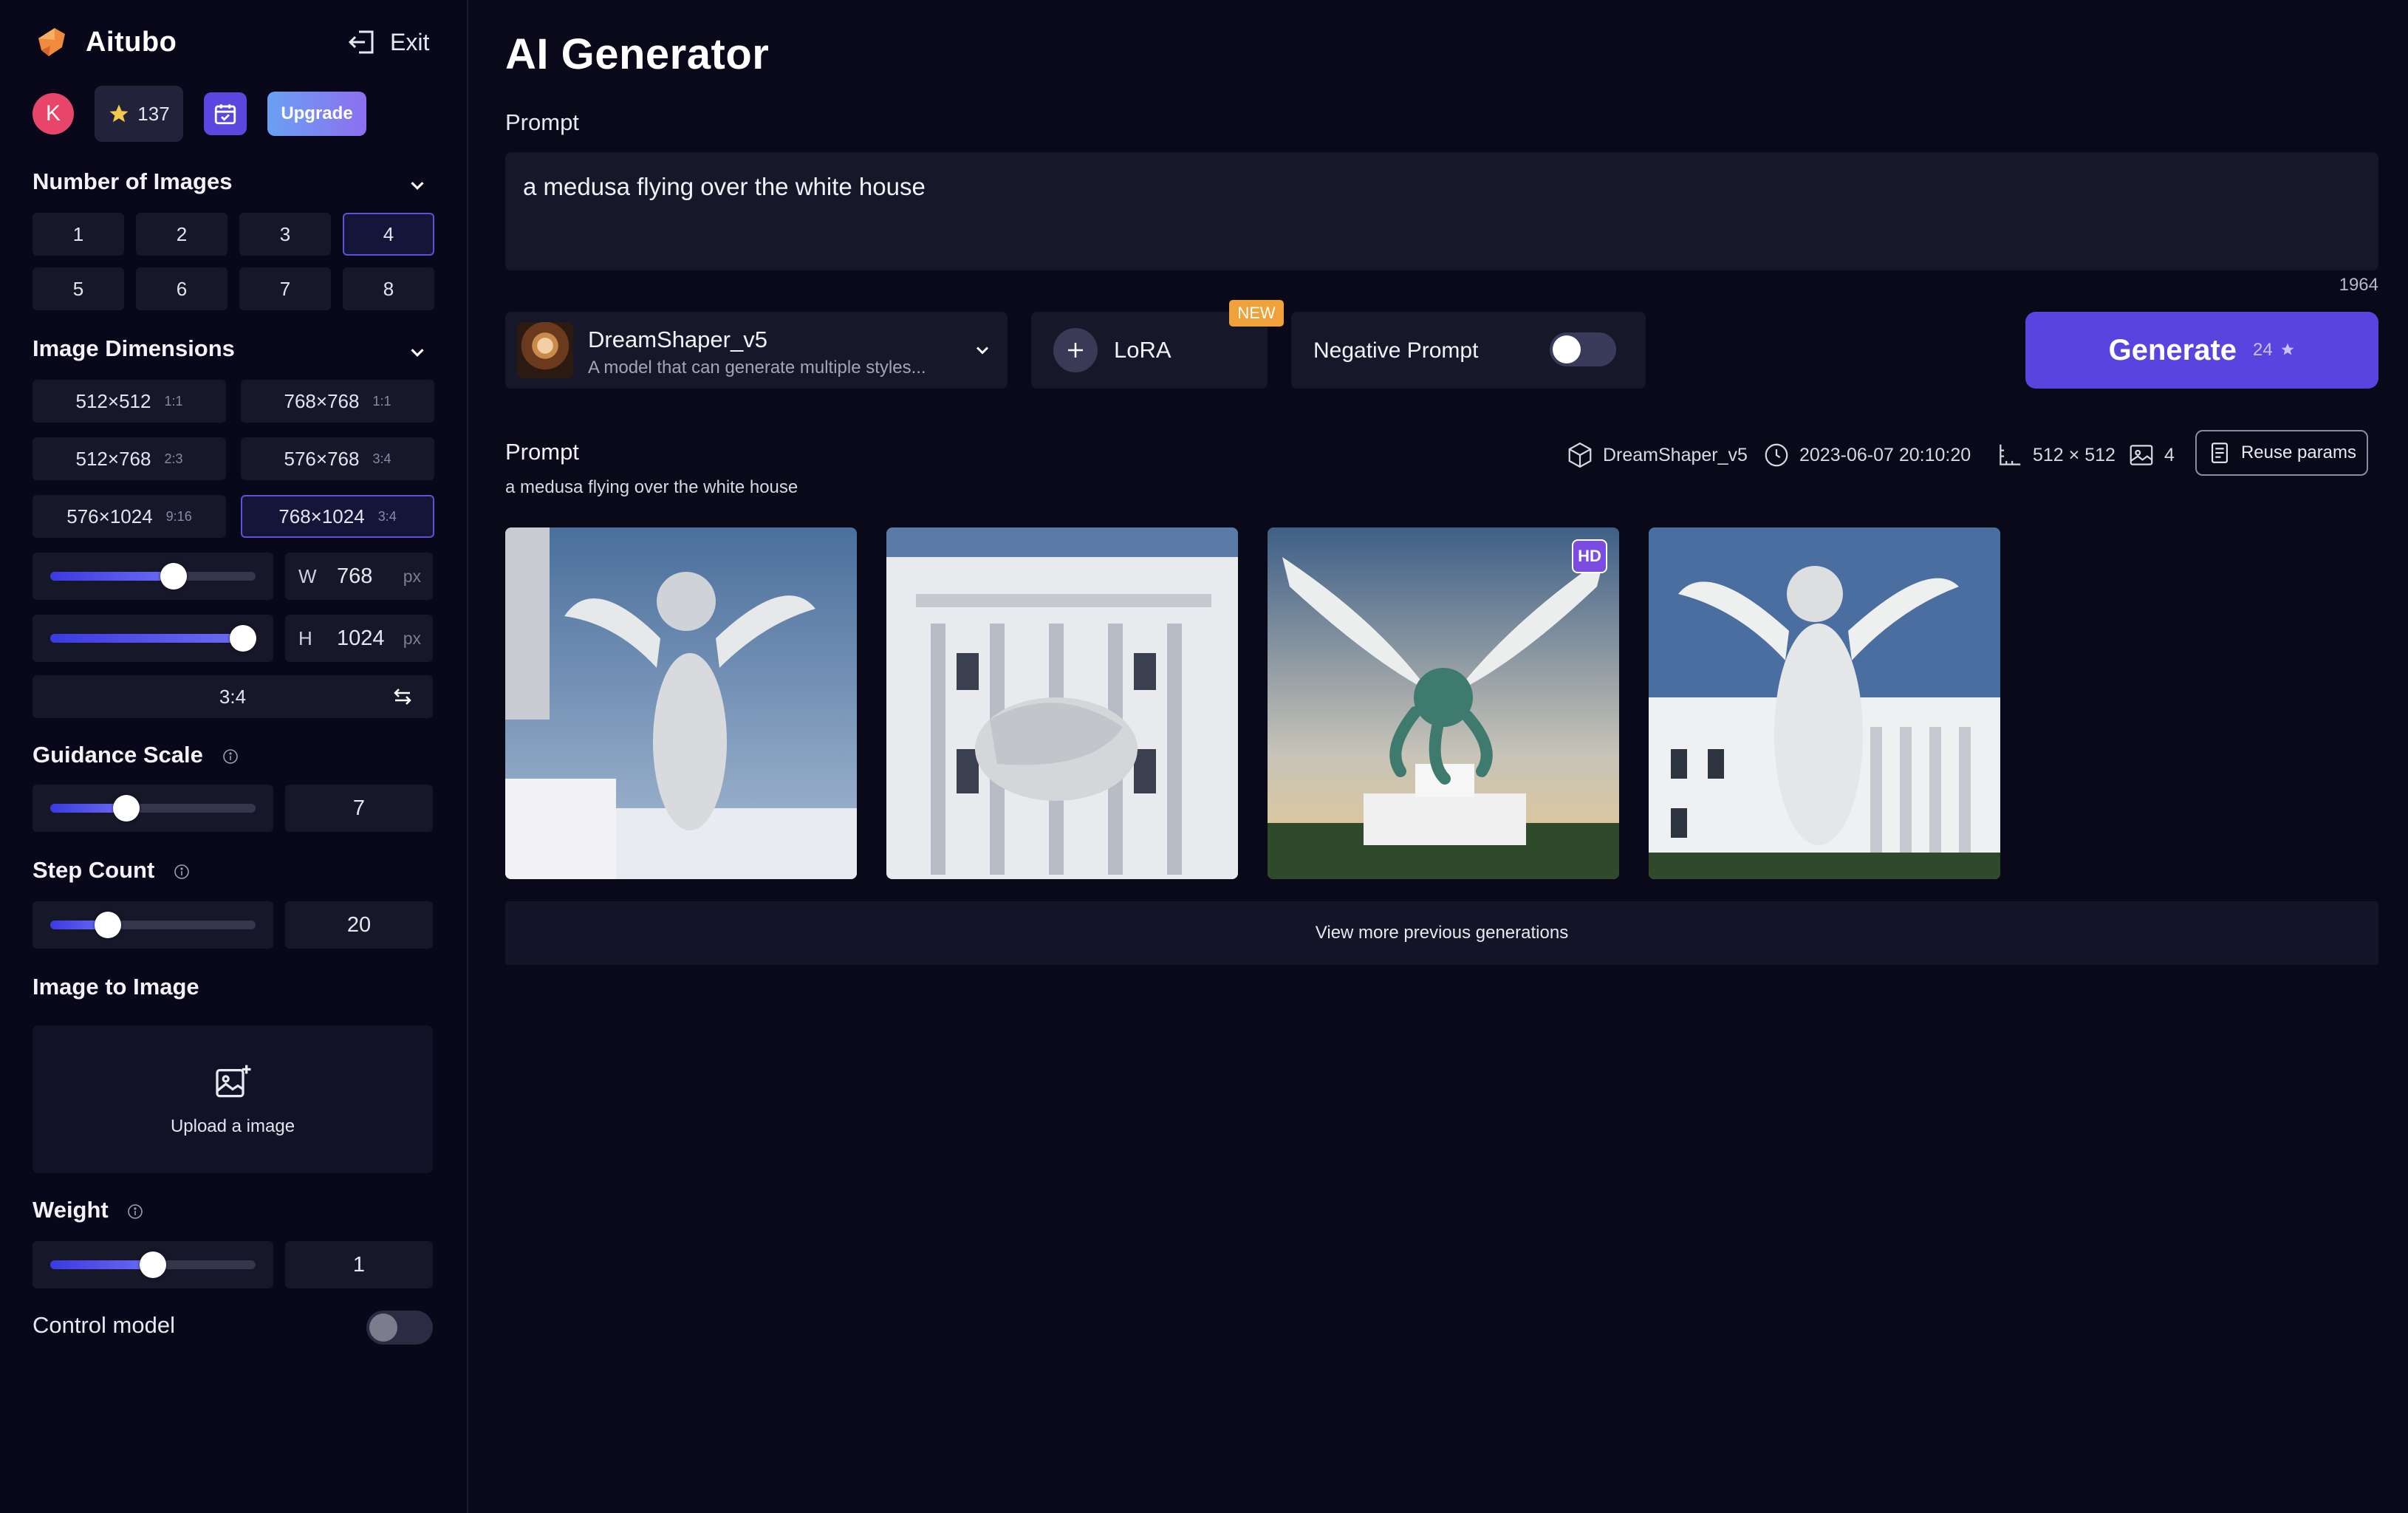 Image resolution: width=2408 pixels, height=1513 pixels. I want to click on dimension-size: 512×768, so click(113, 458).